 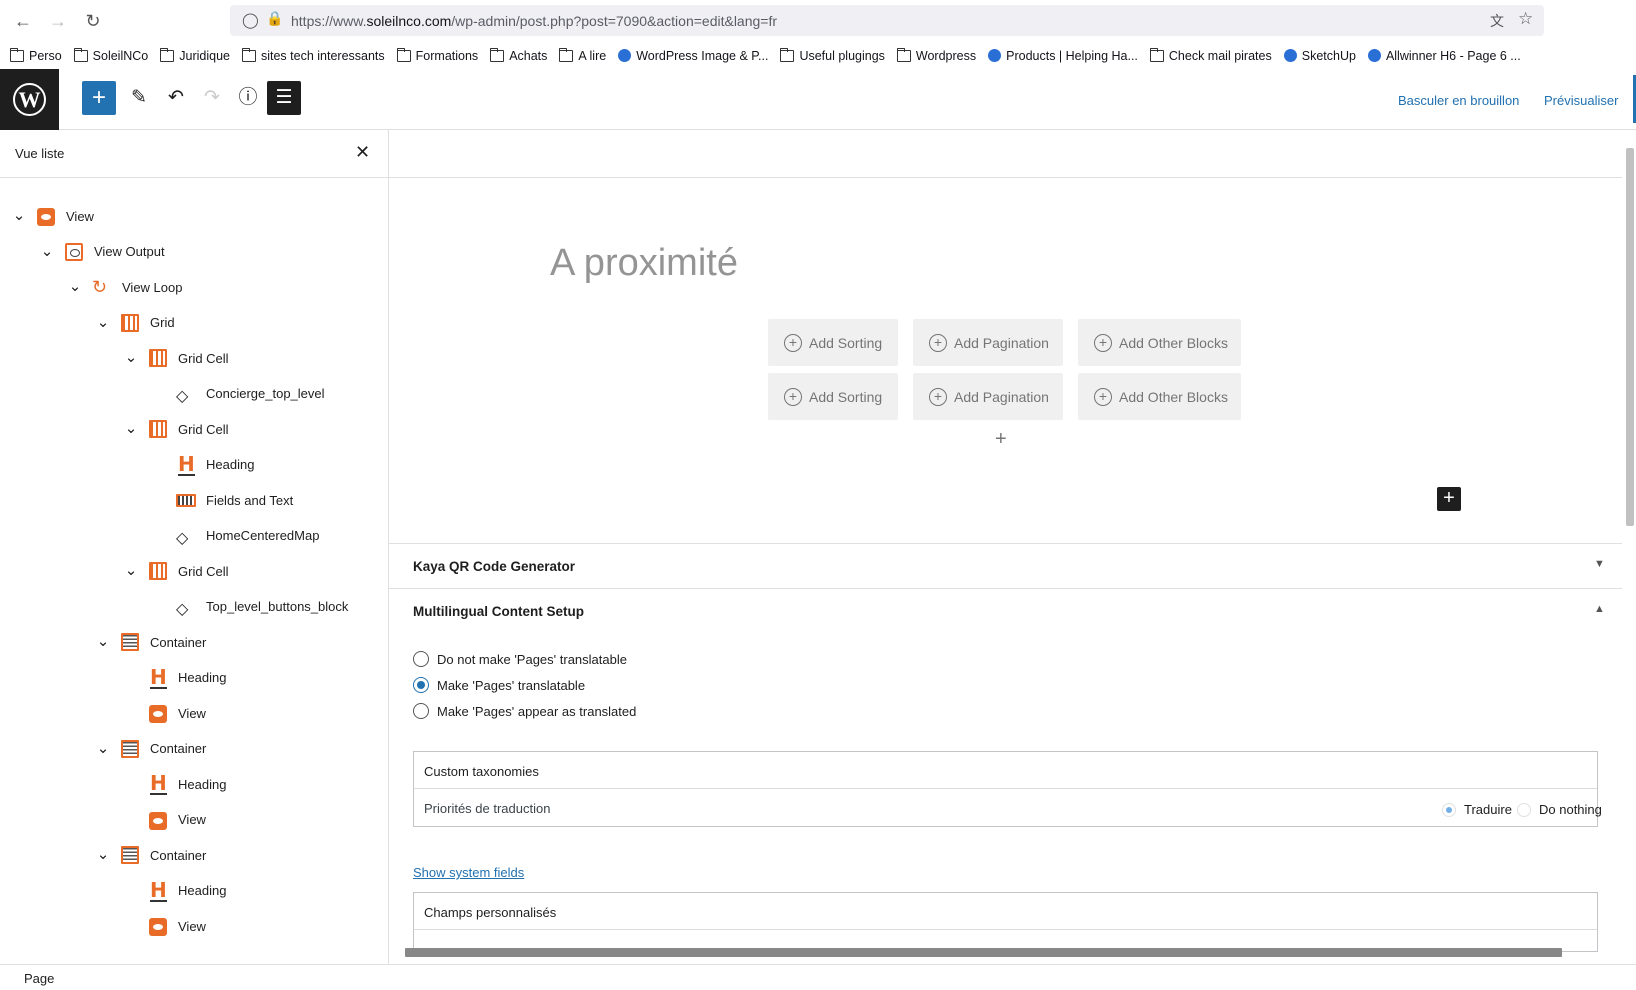 I want to click on list-view-item: ⌄ View Output, so click(x=102, y=252).